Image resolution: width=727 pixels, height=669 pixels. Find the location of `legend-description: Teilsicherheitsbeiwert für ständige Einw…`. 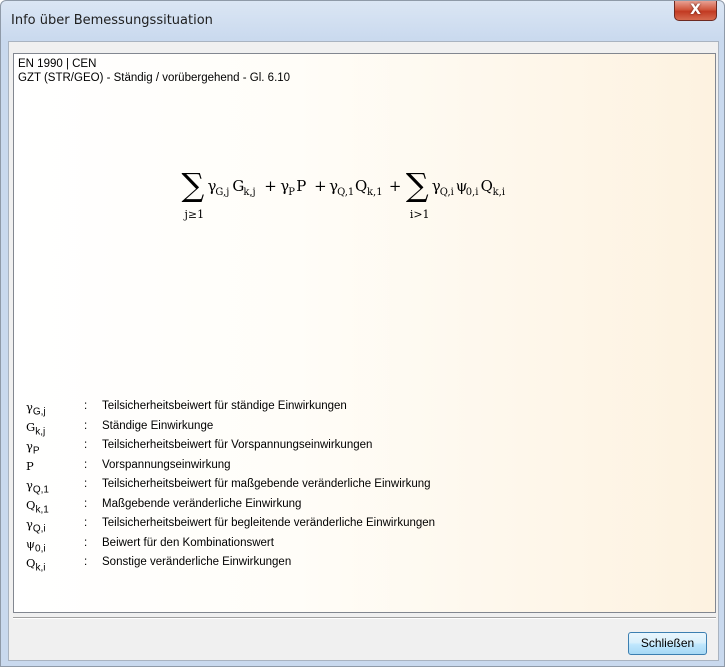

legend-description: Teilsicherheitsbeiwert für ständige Einw… is located at coordinates (224, 406).